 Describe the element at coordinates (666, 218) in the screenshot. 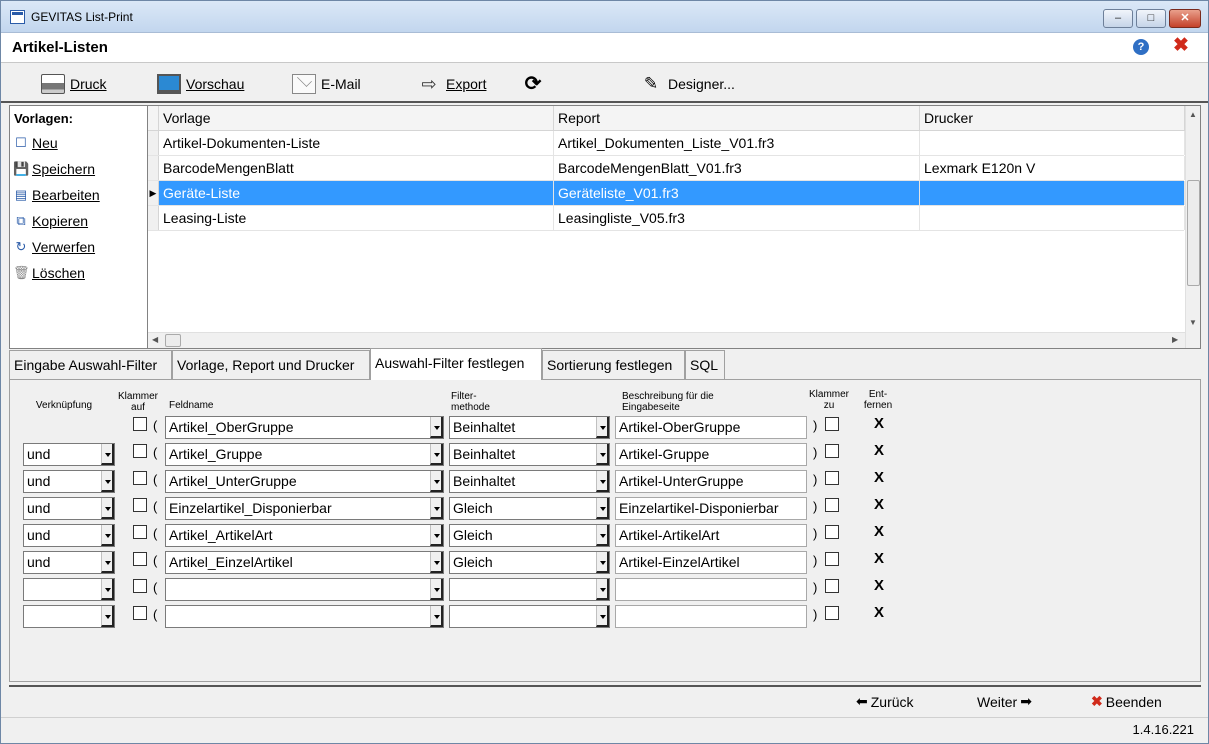

I see `table-row: Leasing-Liste Leasingliste_V05.fr3` at that location.